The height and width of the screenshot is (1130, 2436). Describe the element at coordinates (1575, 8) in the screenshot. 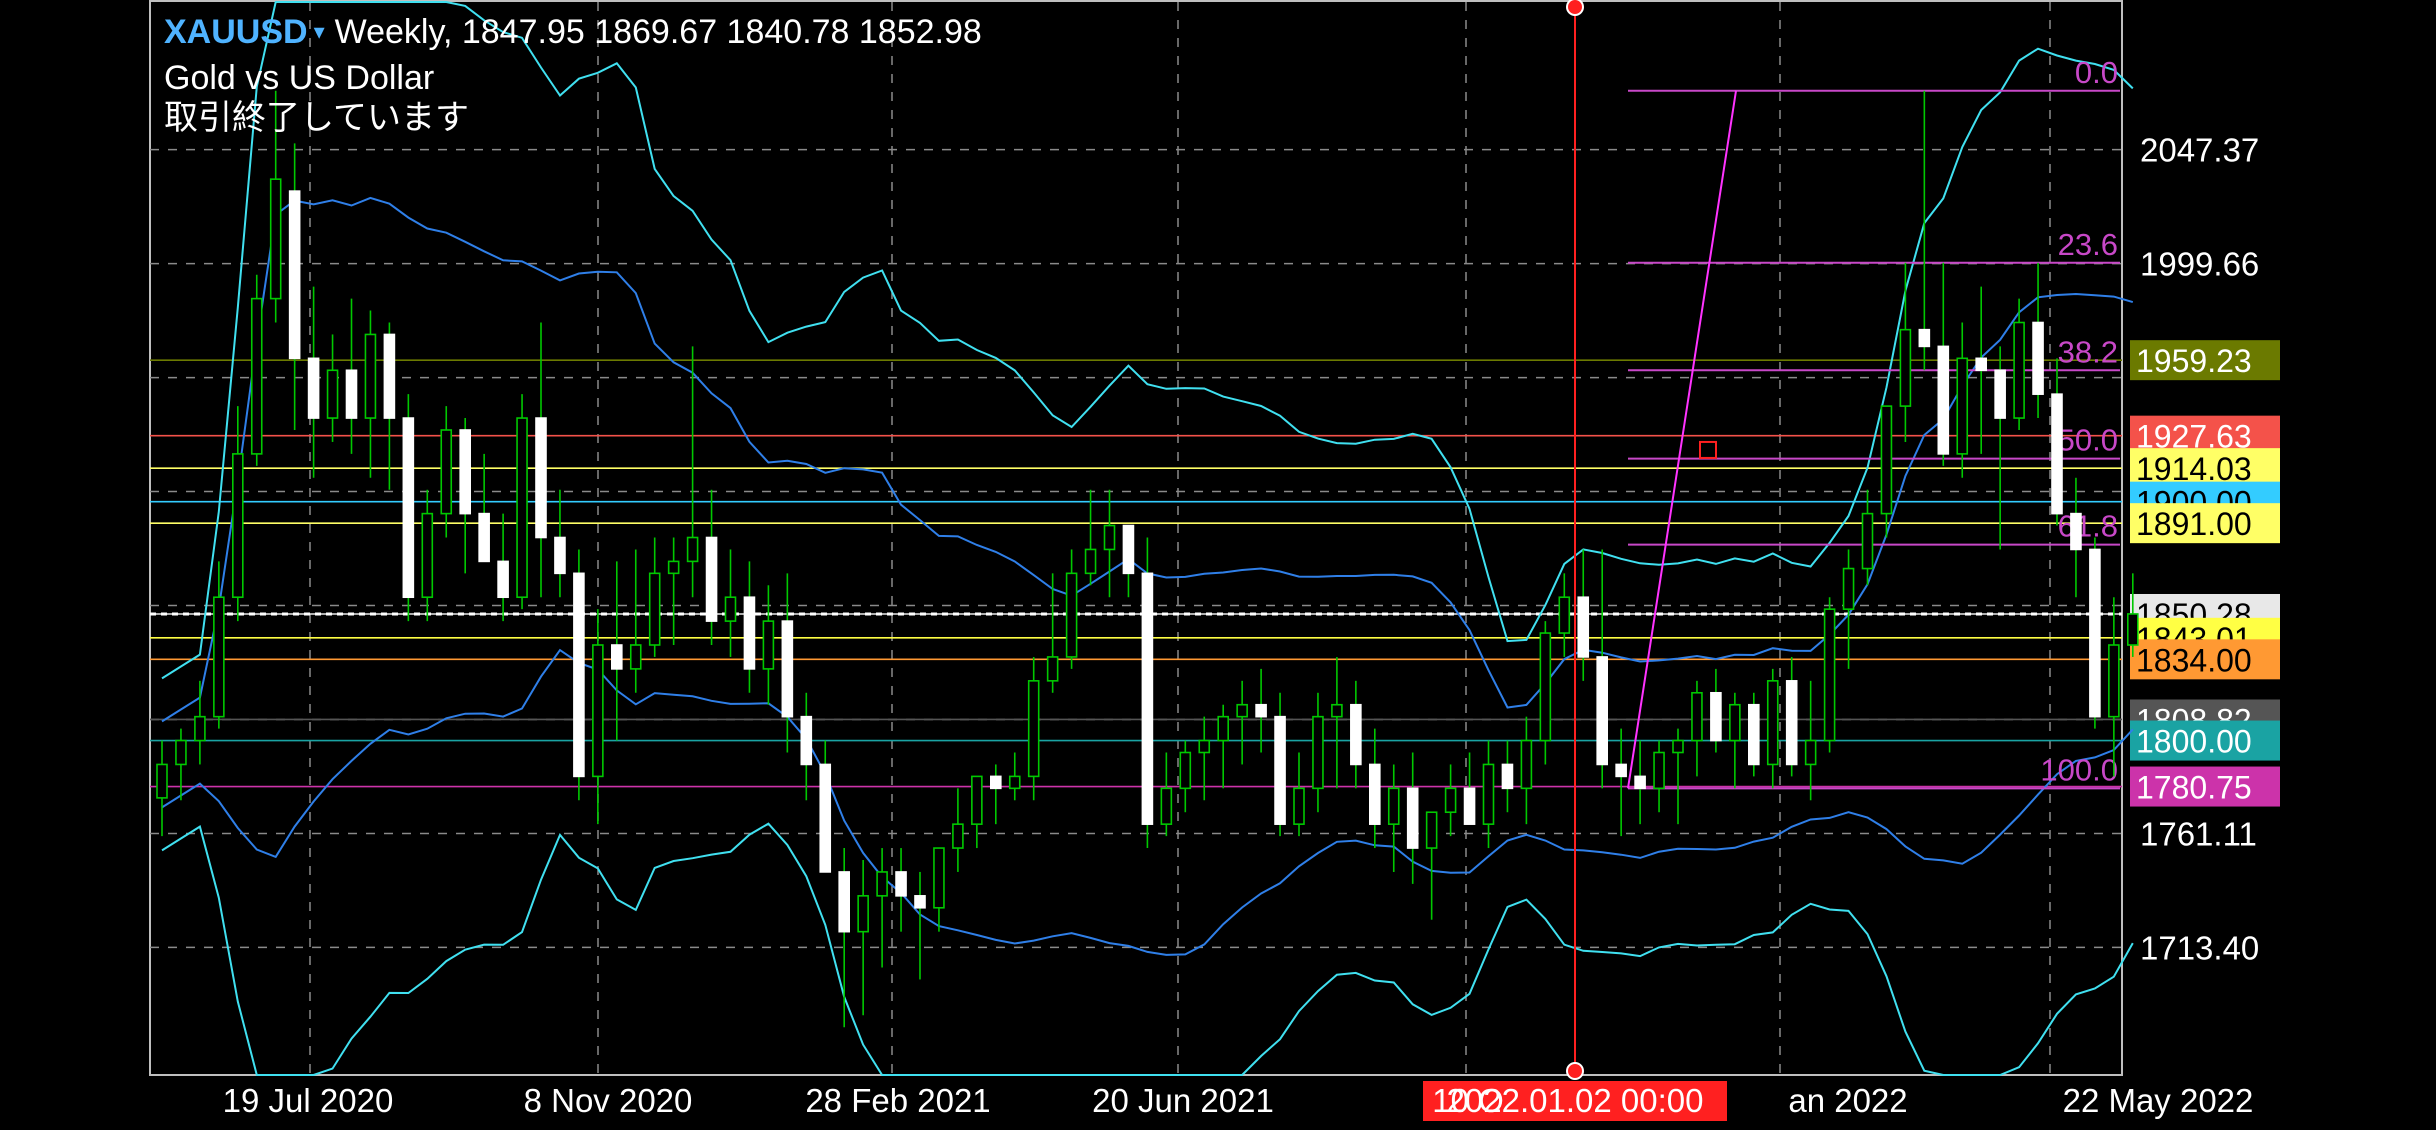

I see `crosshair-handle-top` at that location.